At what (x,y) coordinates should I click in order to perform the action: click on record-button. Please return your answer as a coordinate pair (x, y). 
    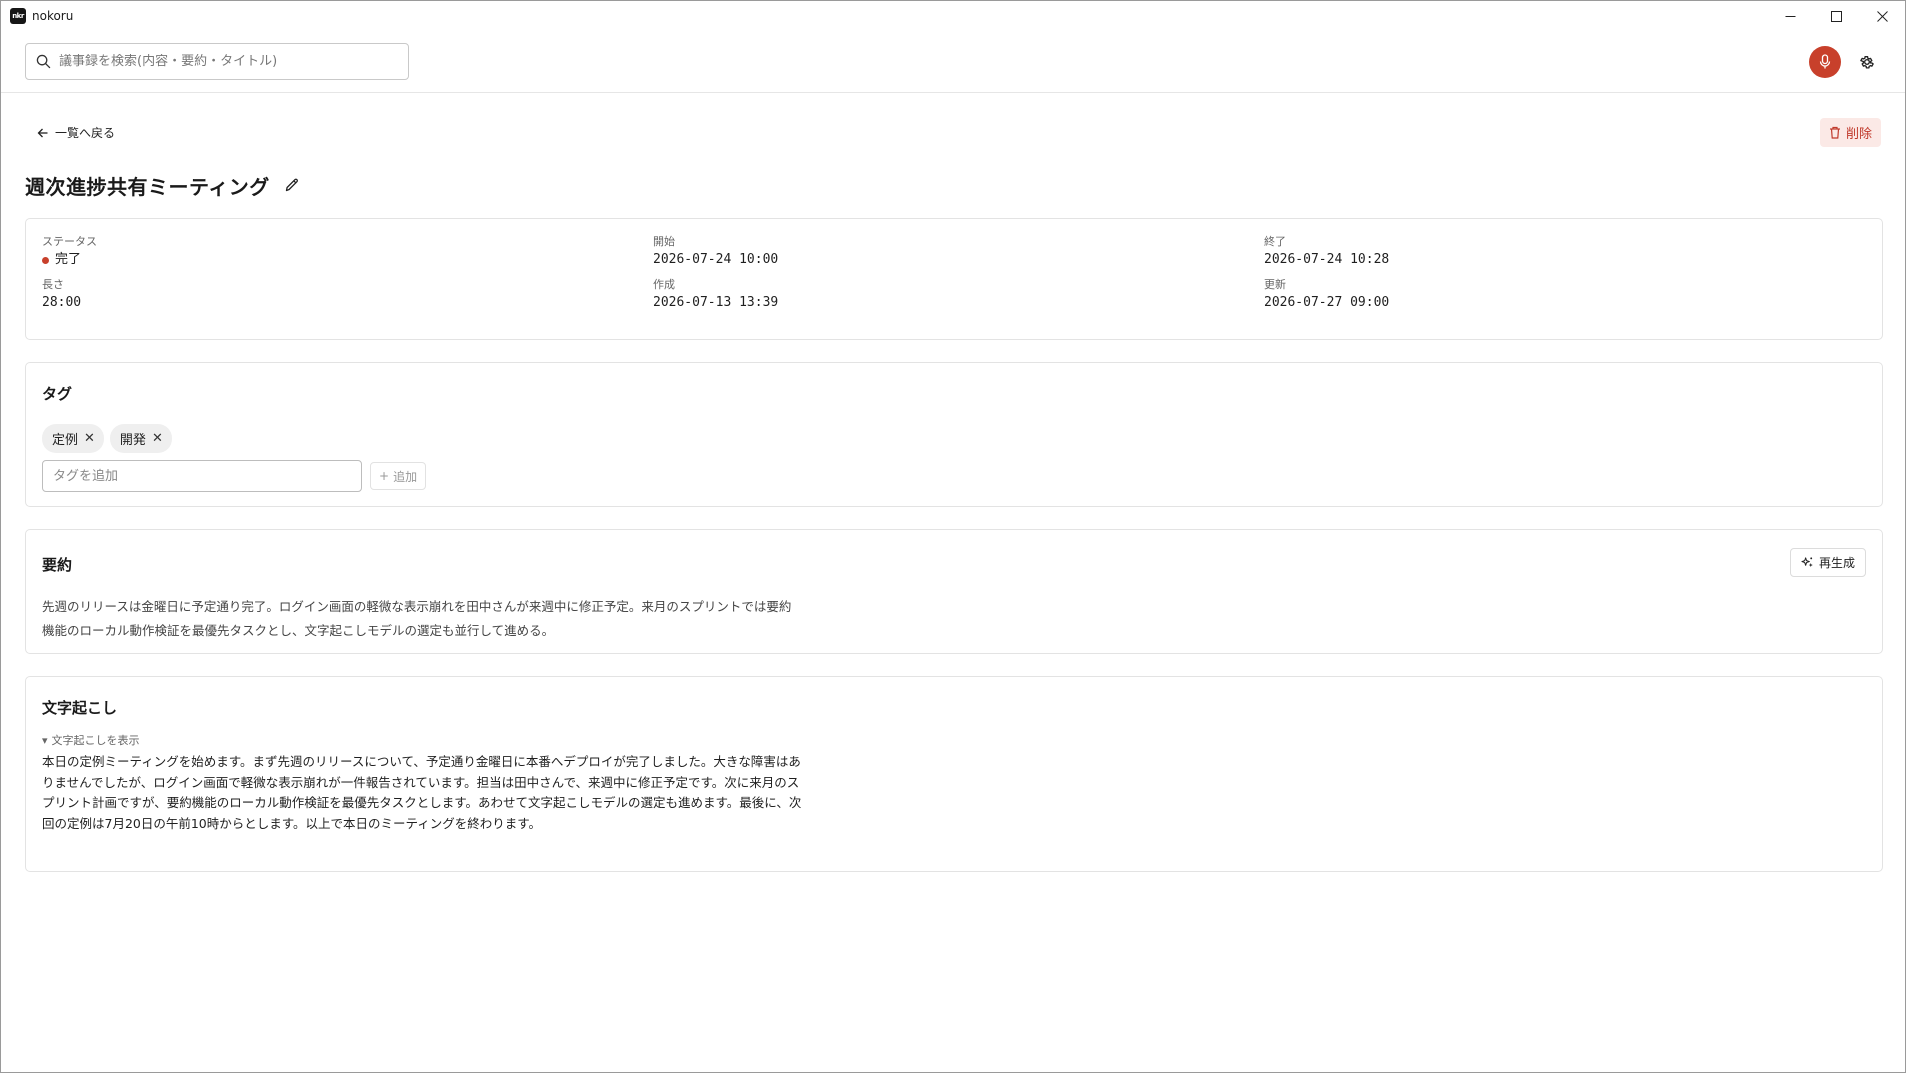
    Looking at the image, I should click on (1825, 61).